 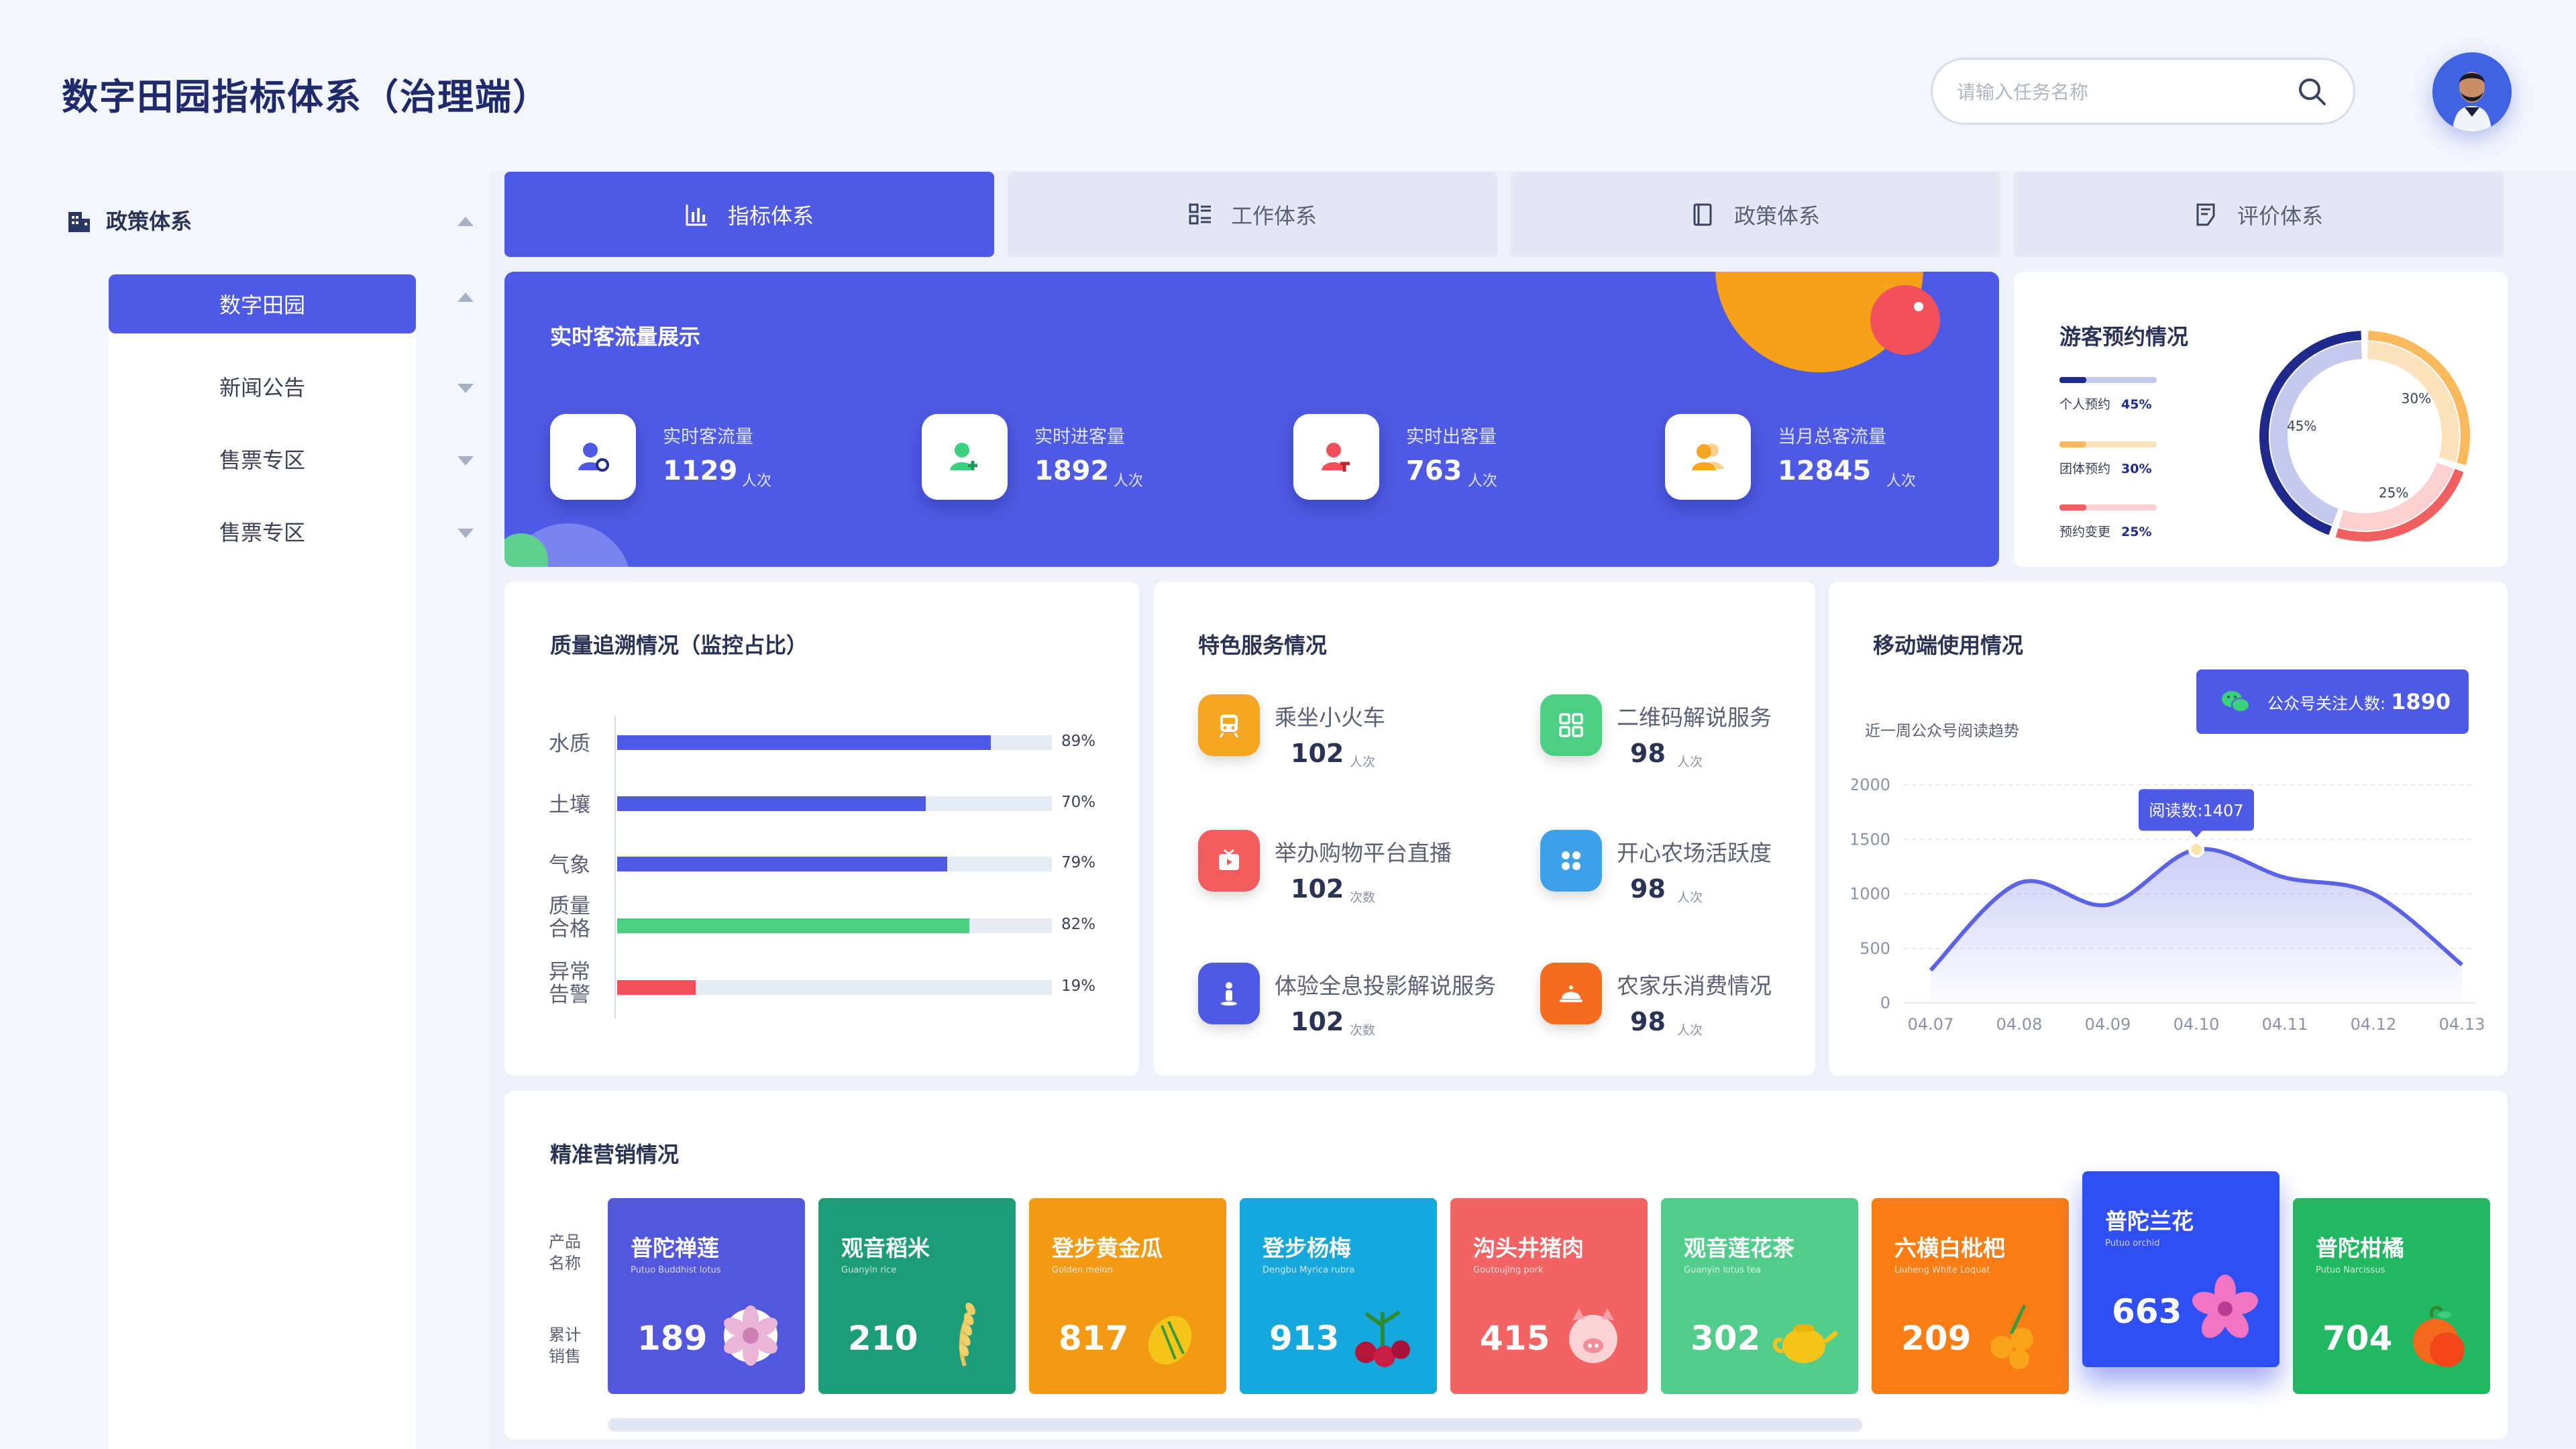 What do you see at coordinates (1385, 986) in the screenshot?
I see `service-name: 体验全息投影解说服务` at bounding box center [1385, 986].